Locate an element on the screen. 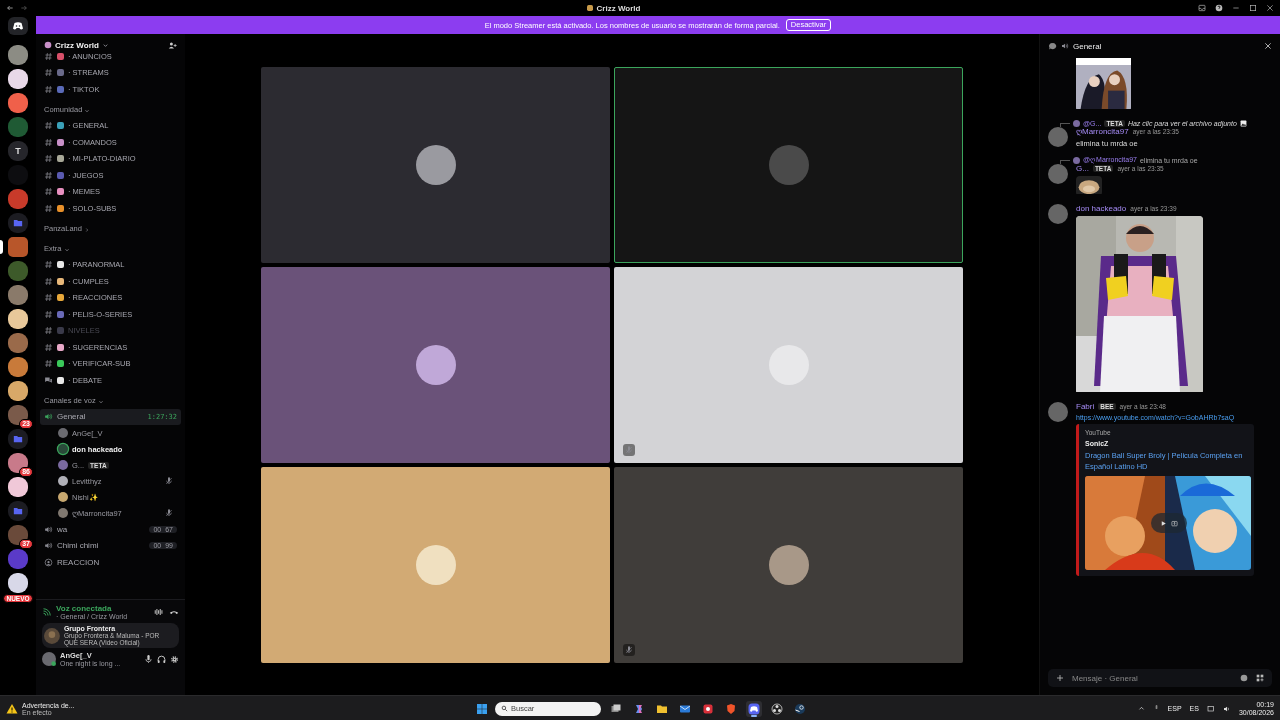 This screenshot has height=720, width=1280. discord-logo is located at coordinates (18, 26).